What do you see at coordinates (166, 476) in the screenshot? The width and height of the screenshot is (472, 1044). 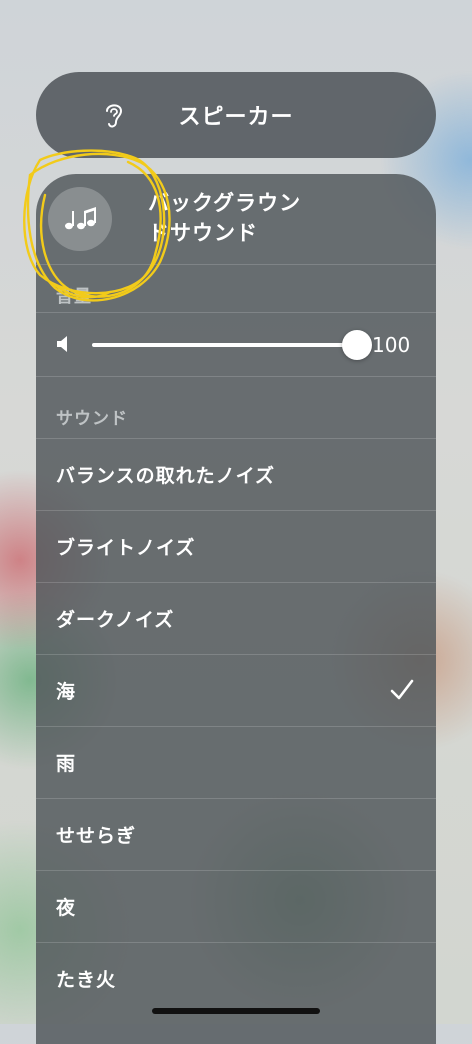 I see `sound-option-label: バランスの取れたノイズ` at bounding box center [166, 476].